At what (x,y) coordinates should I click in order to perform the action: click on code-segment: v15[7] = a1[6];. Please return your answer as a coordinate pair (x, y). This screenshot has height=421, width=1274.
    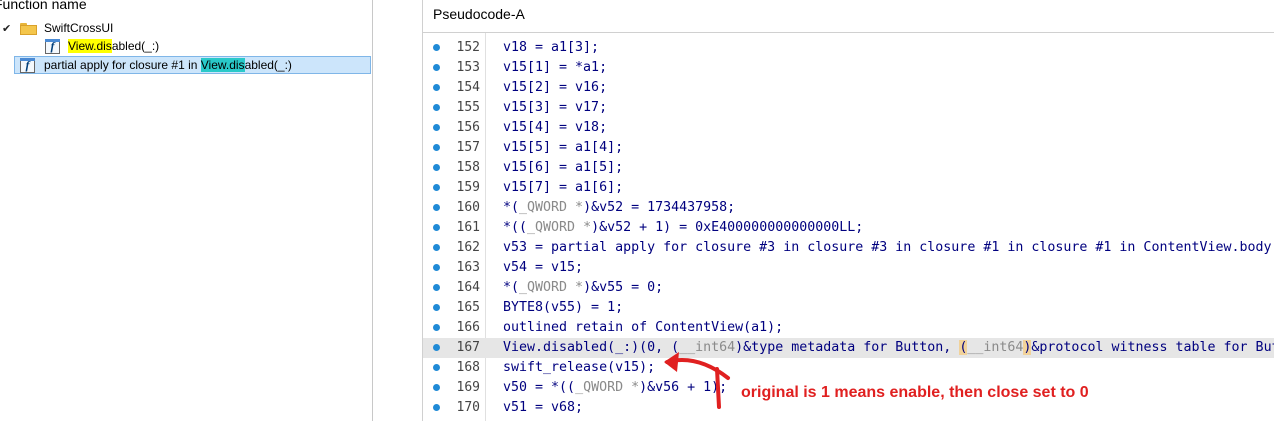
    Looking at the image, I should click on (563, 187).